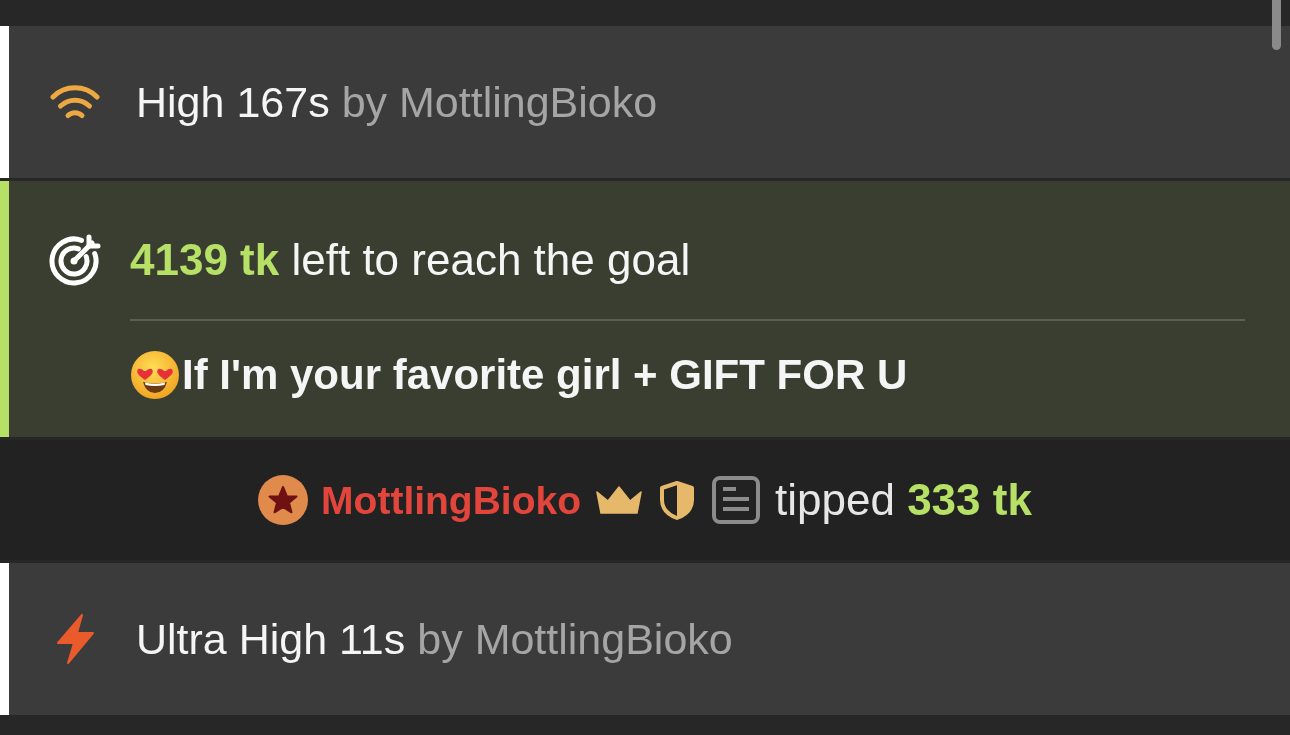  I want to click on tip-message: tipped 333 tk, so click(903, 500).